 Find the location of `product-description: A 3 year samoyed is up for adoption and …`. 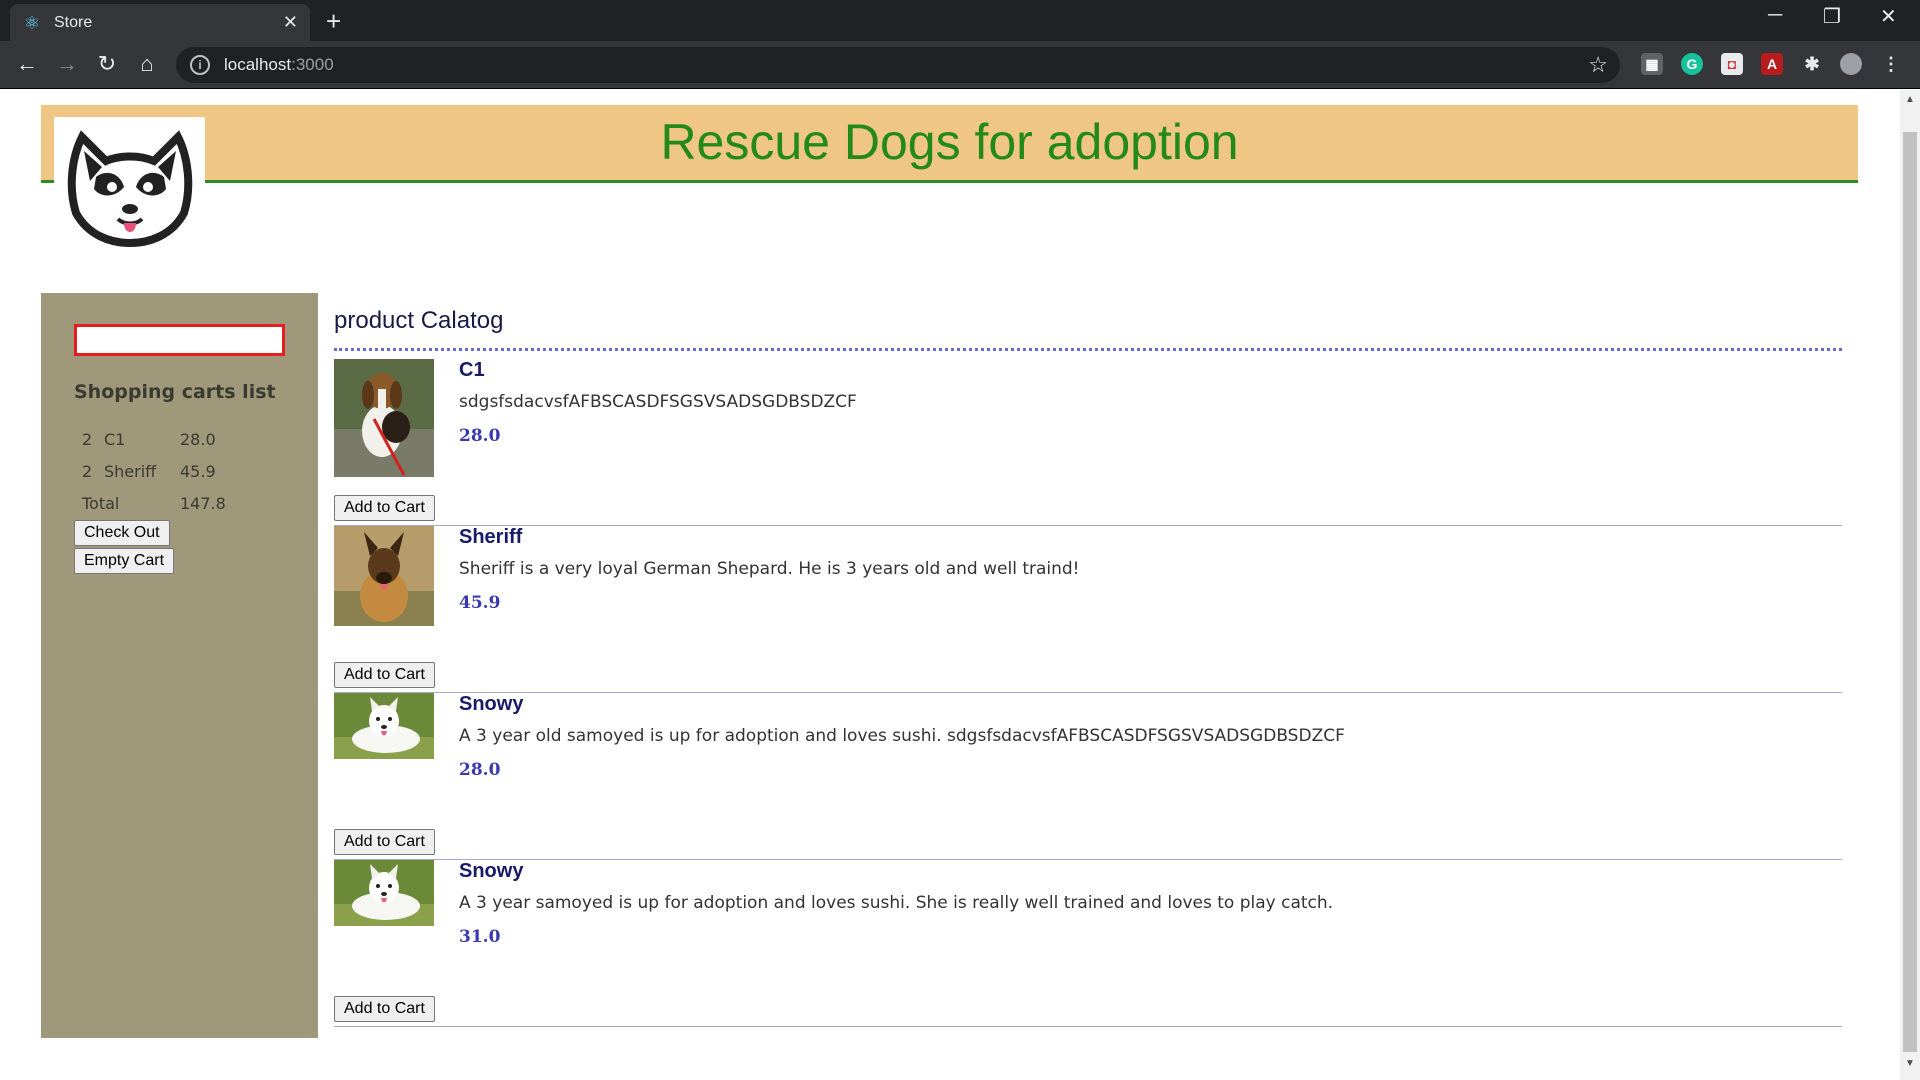

product-description: A 3 year samoyed is up for adoption and … is located at coordinates (896, 903).